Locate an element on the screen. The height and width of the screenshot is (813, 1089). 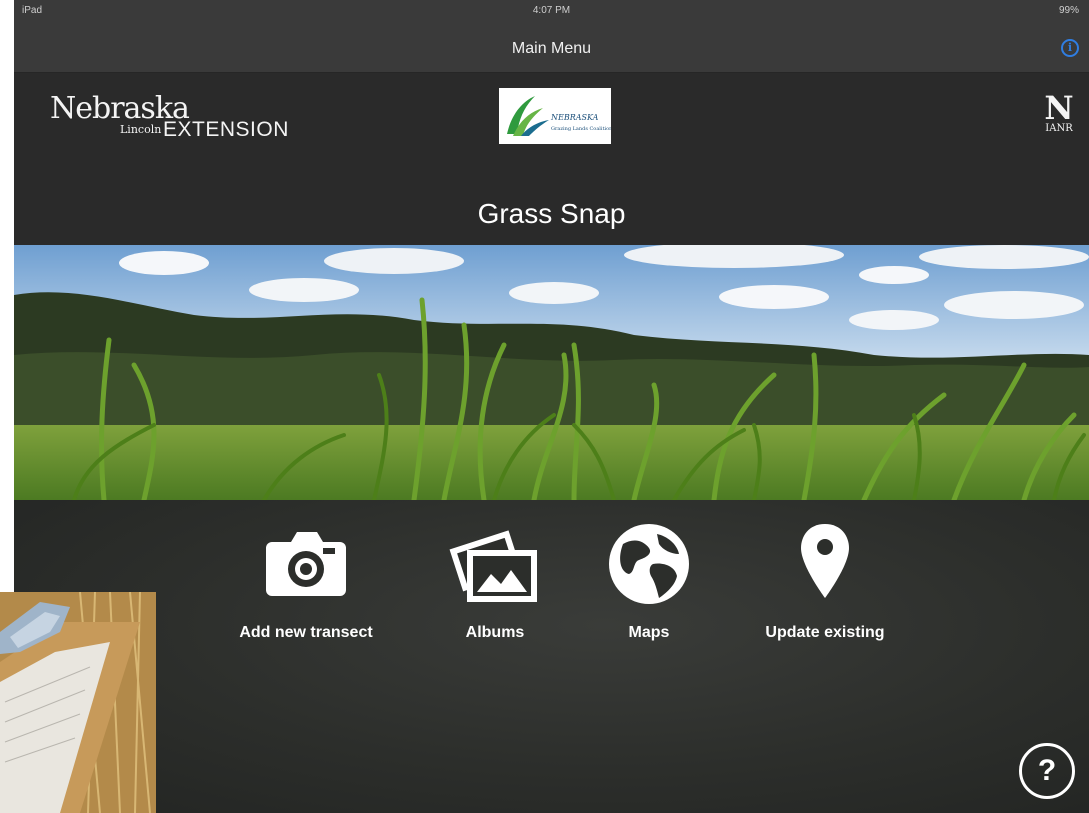
info-icon: i is located at coordinates (1070, 48).